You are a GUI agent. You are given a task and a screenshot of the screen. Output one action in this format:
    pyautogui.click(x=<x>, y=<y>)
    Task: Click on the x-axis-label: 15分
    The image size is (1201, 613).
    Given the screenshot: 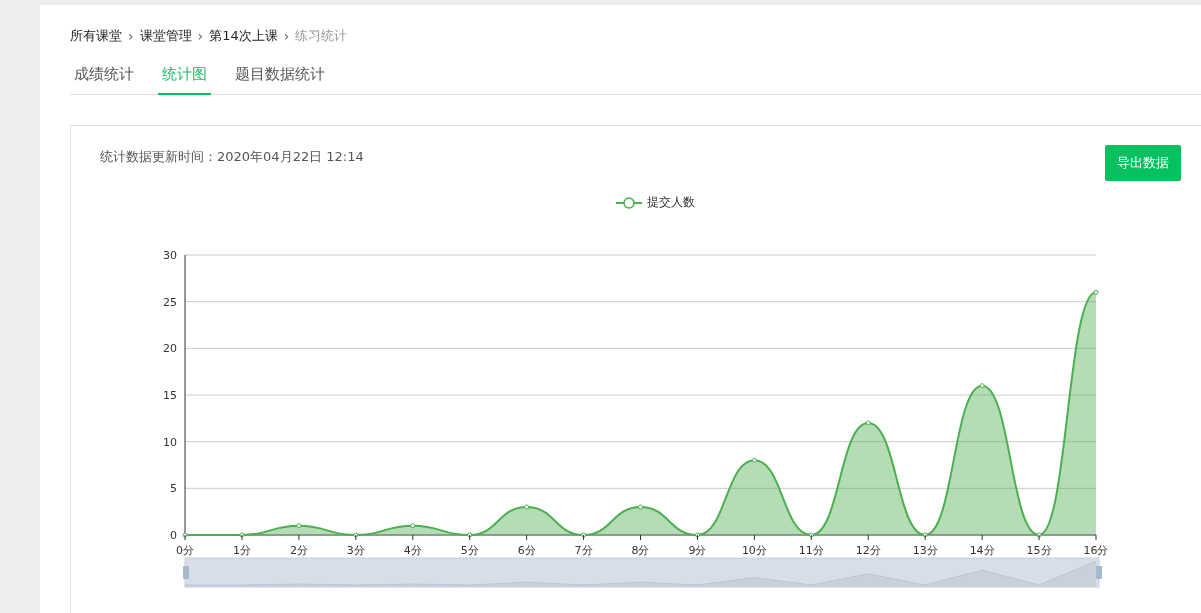 What is the action you would take?
    pyautogui.click(x=1039, y=550)
    